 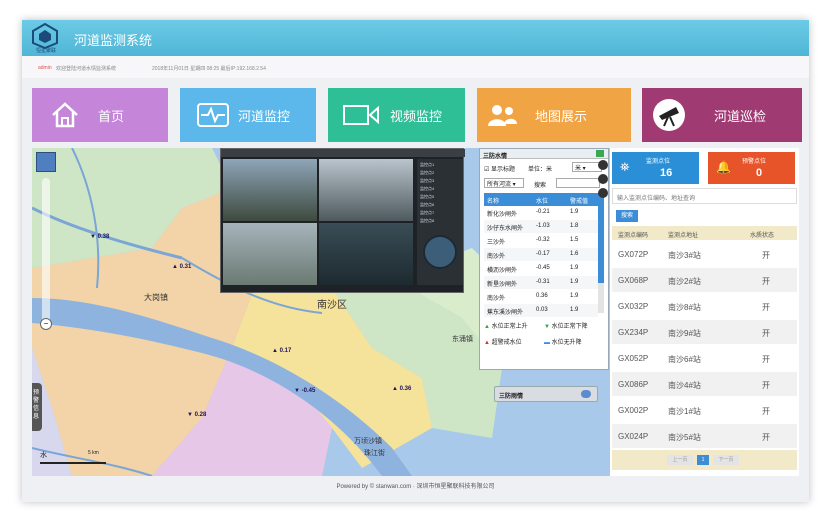 What do you see at coordinates (440, 205) in the screenshot?
I see `video-list-item: 监控点6` at bounding box center [440, 205].